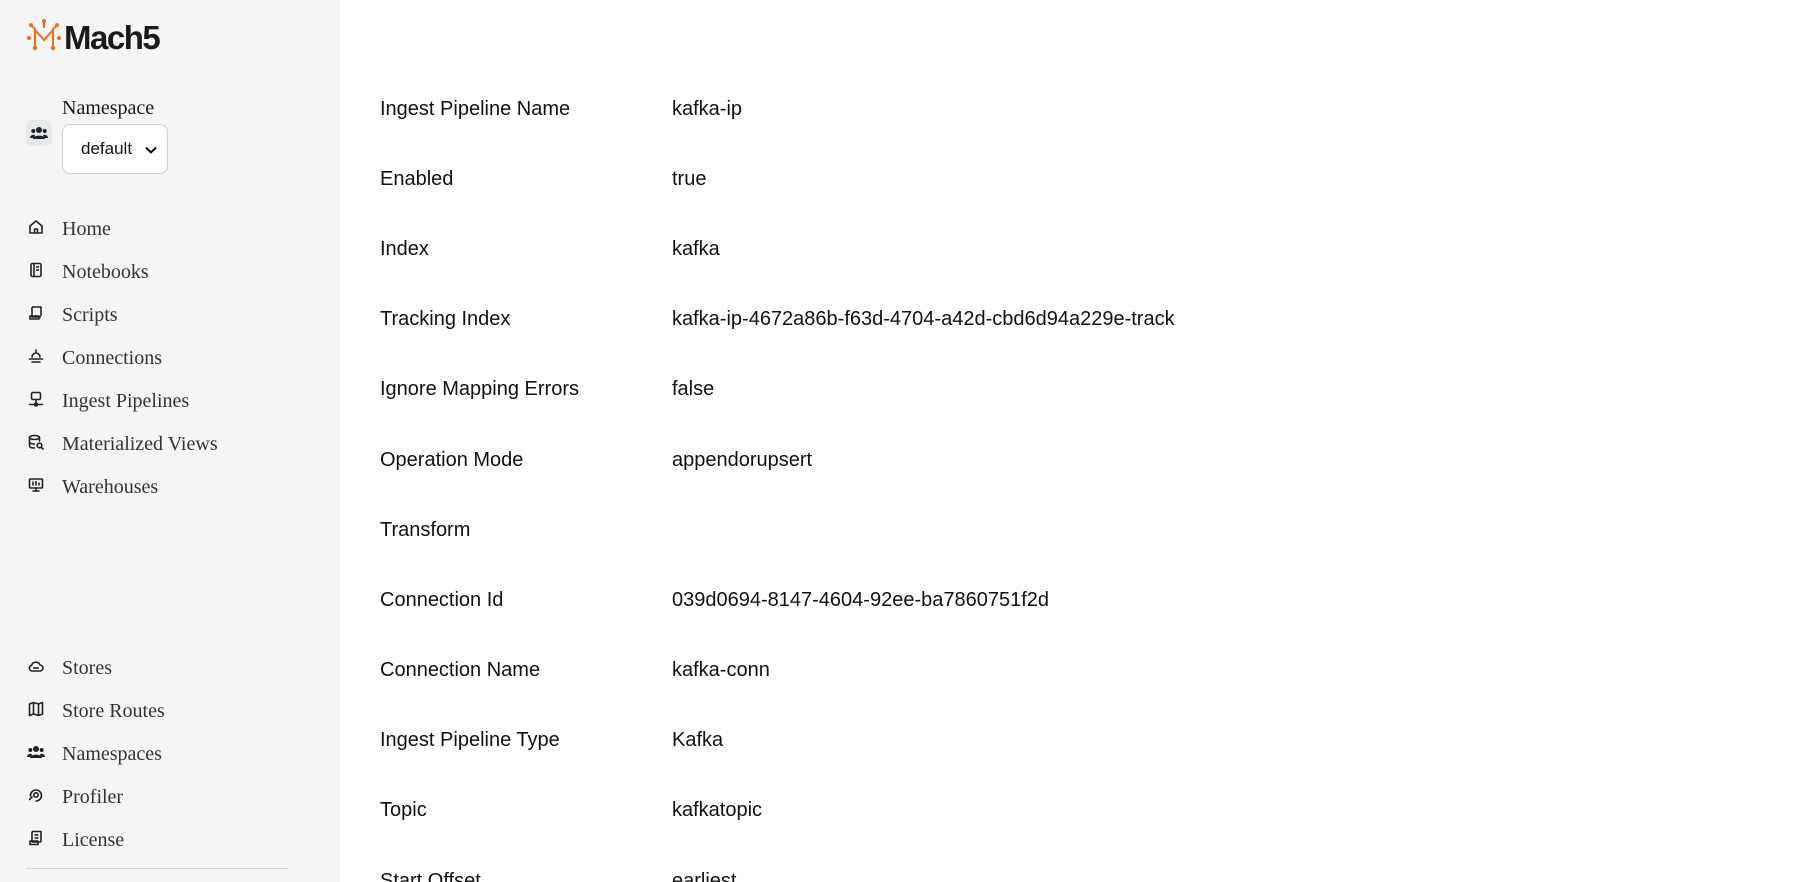 The height and width of the screenshot is (882, 1808). I want to click on detail-row: Operation Mode appendorupsert, so click(777, 460).